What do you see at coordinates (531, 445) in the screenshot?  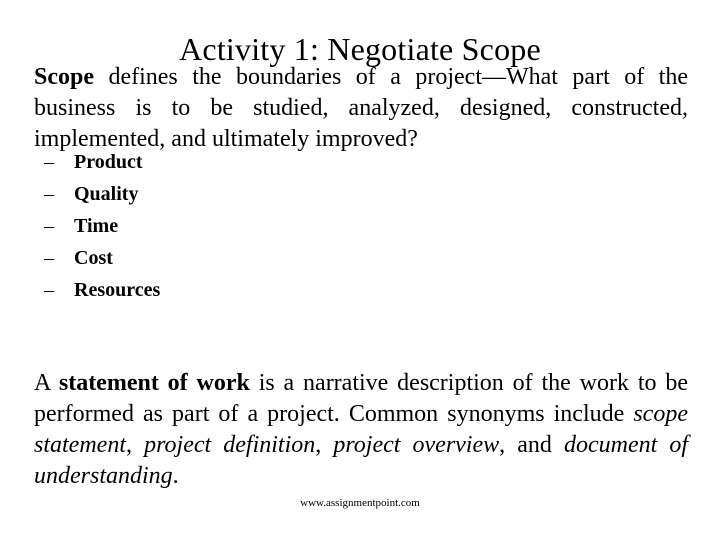 I see `closing-text-e: , and` at bounding box center [531, 445].